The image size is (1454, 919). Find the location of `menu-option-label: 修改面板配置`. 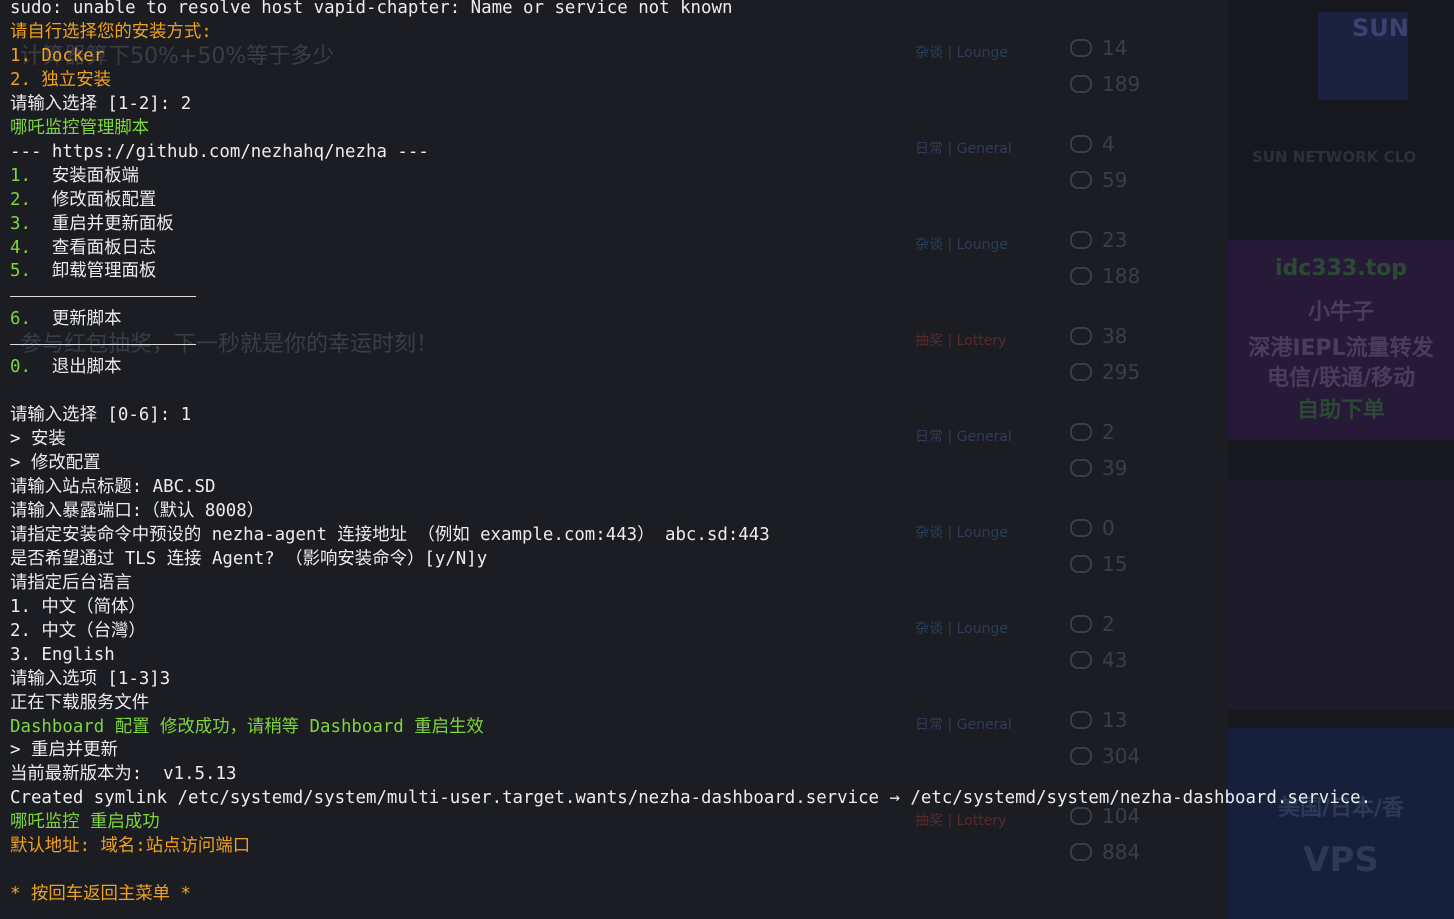

menu-option-label: 修改面板配置 is located at coordinates (93, 199).